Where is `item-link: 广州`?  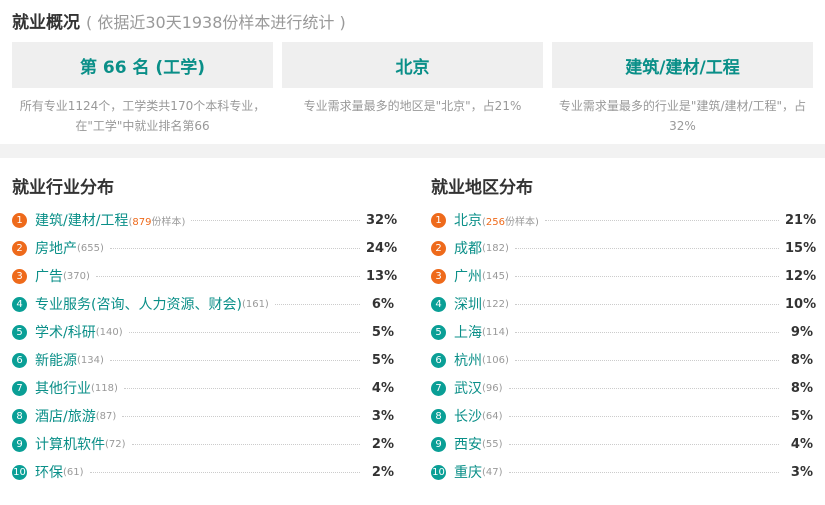 item-link: 广州 is located at coordinates (468, 276).